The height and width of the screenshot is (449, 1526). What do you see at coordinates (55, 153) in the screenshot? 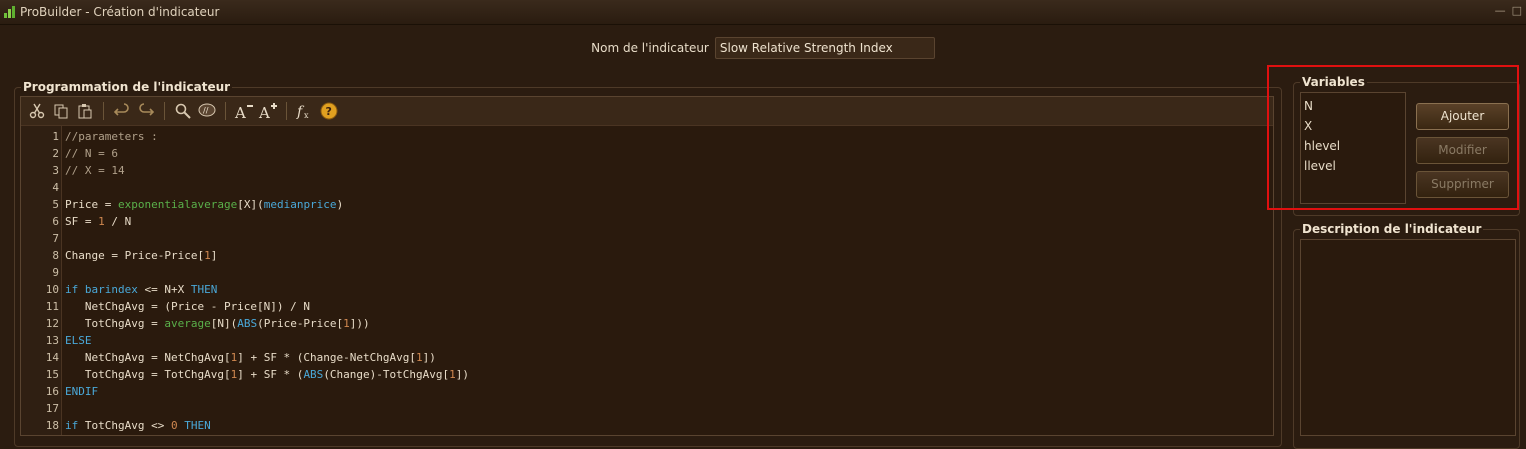
I see `line-number: 2` at bounding box center [55, 153].